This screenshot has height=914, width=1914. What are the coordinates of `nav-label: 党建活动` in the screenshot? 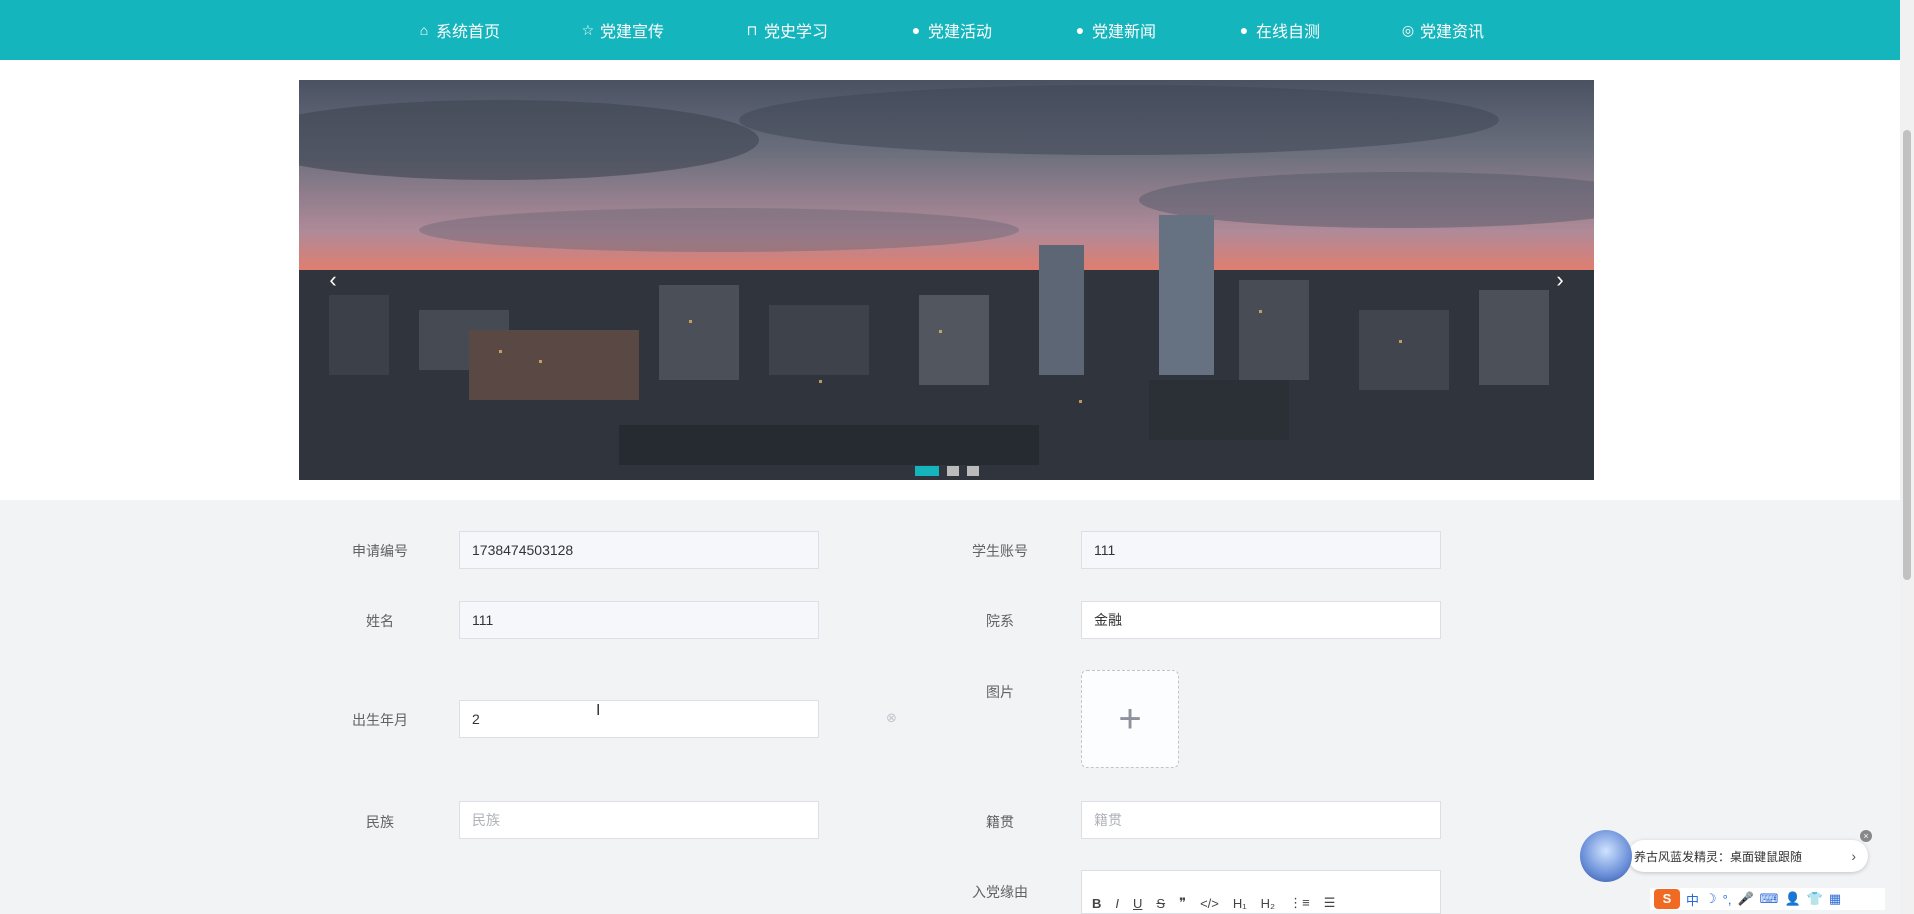 It's located at (959, 32).